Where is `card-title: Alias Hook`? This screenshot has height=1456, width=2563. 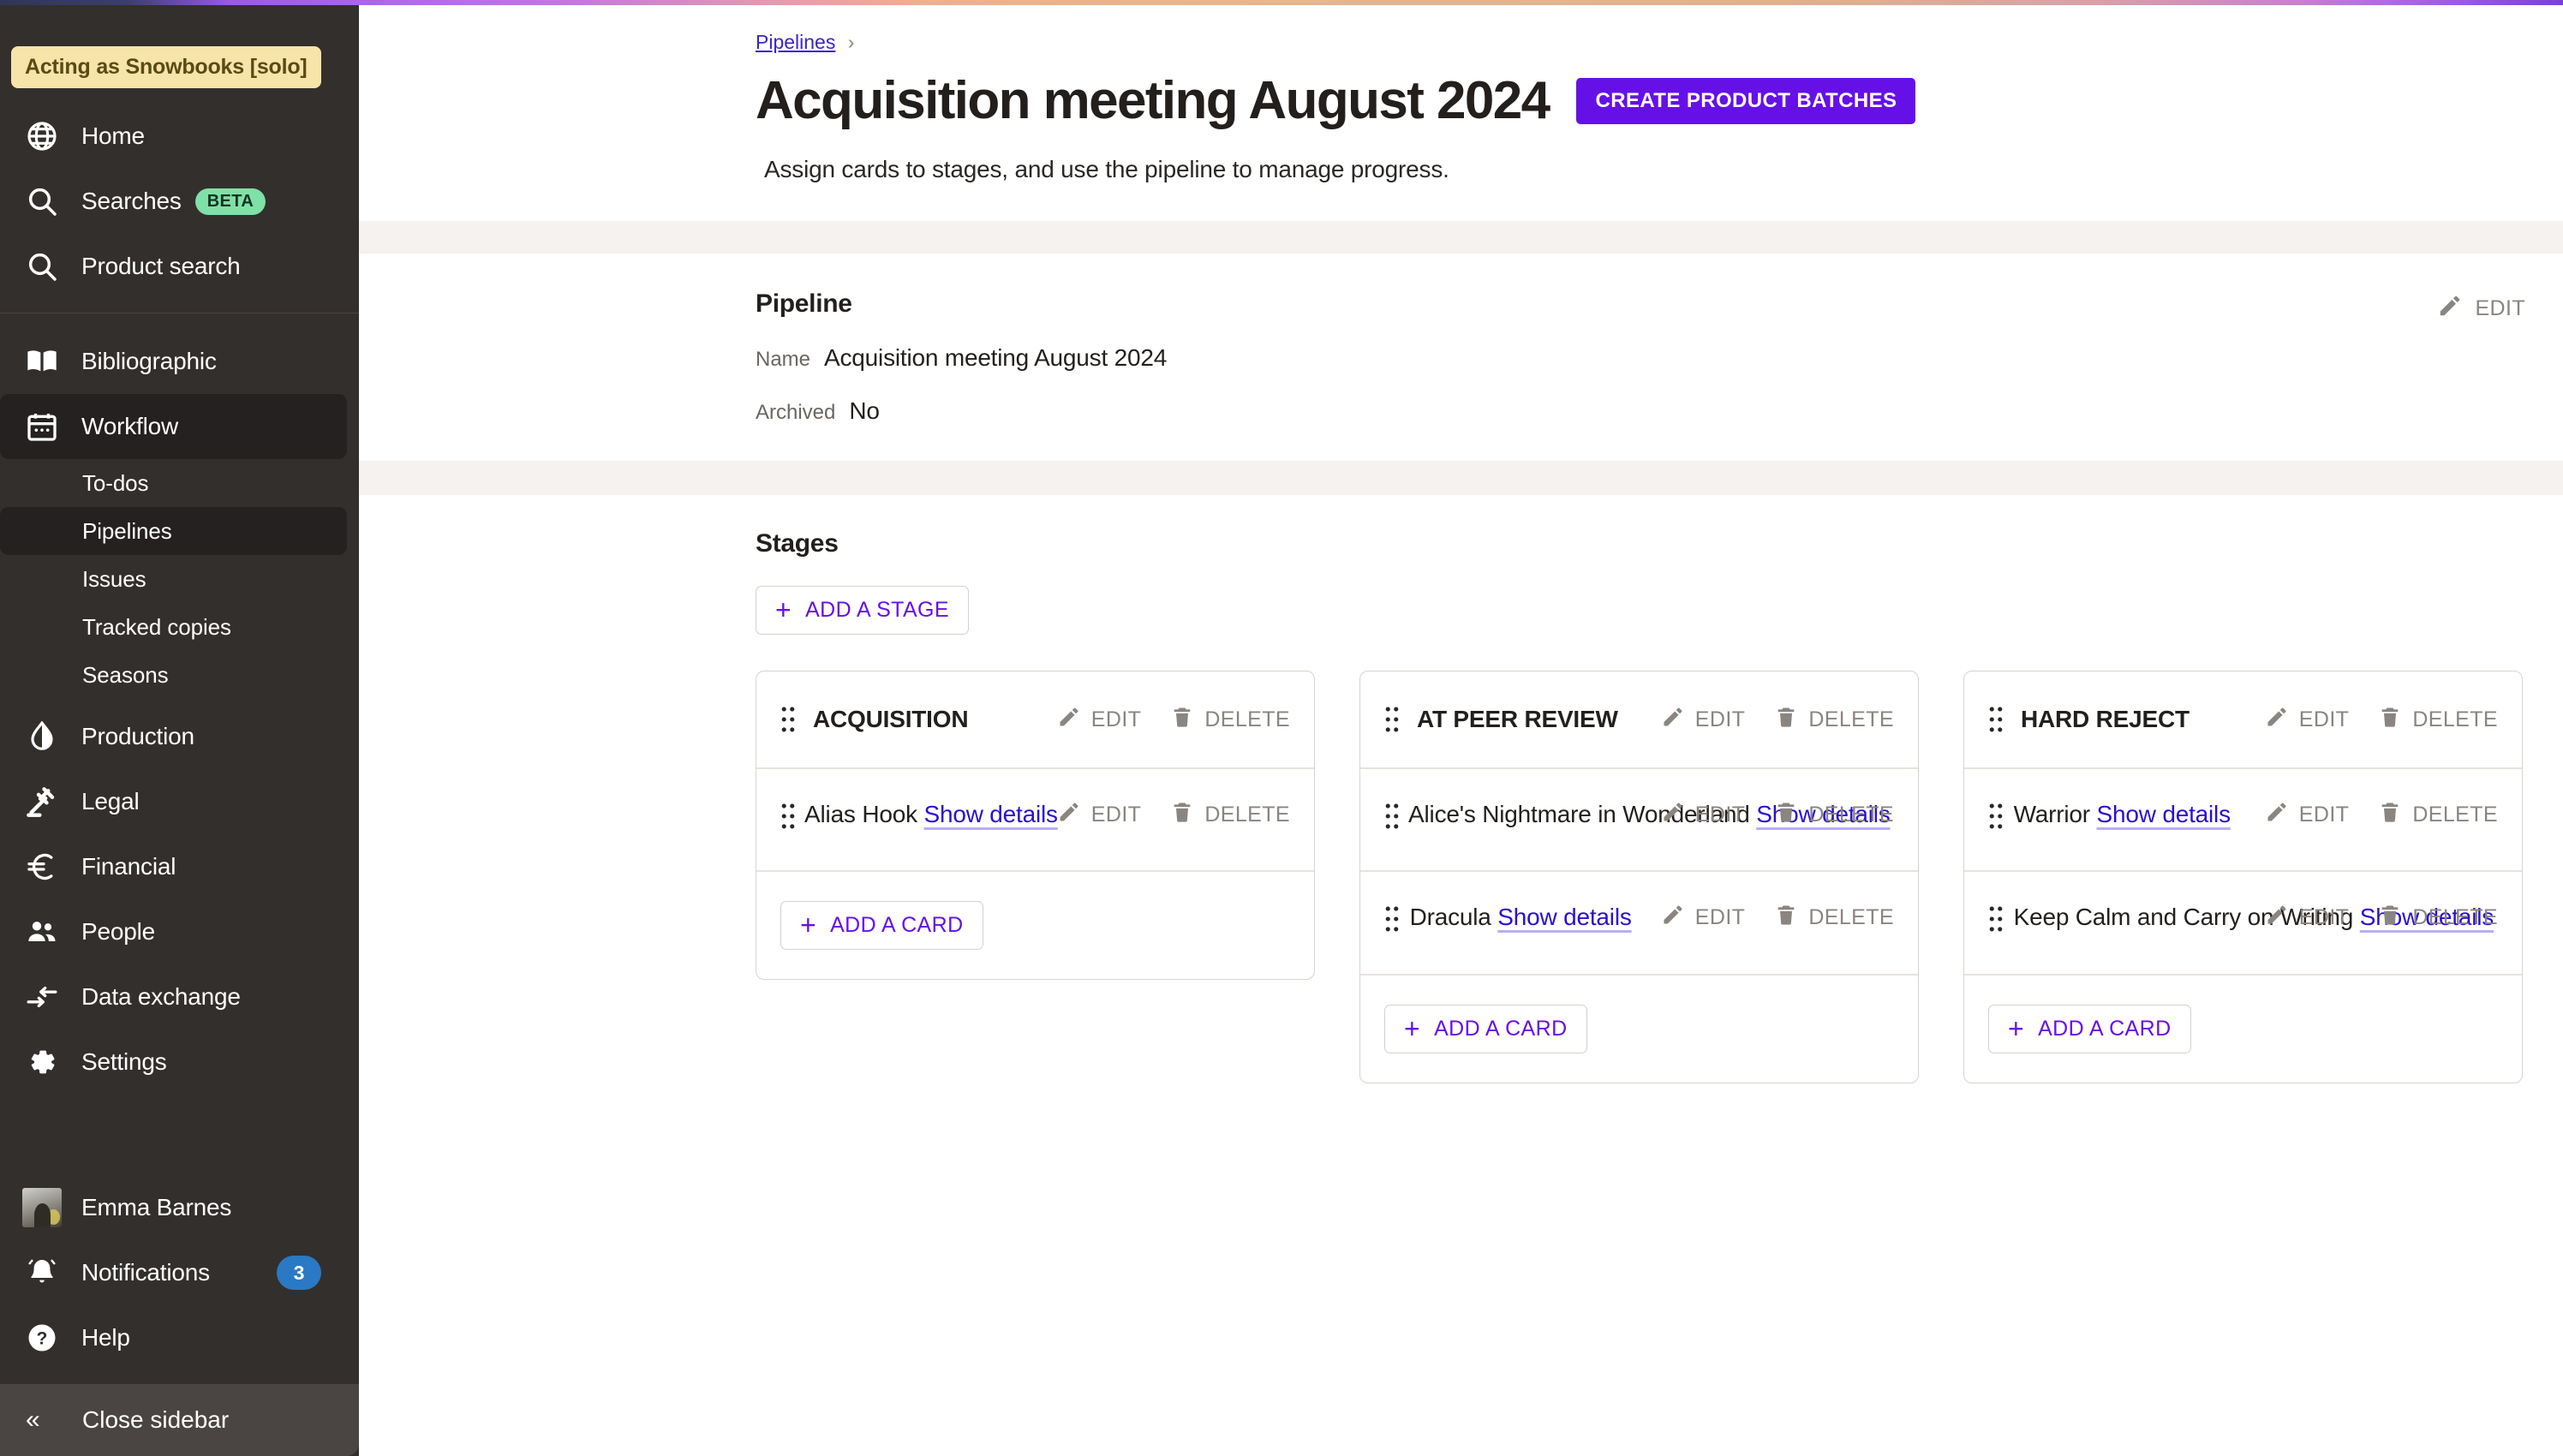
card-title: Alias Hook is located at coordinates (860, 814).